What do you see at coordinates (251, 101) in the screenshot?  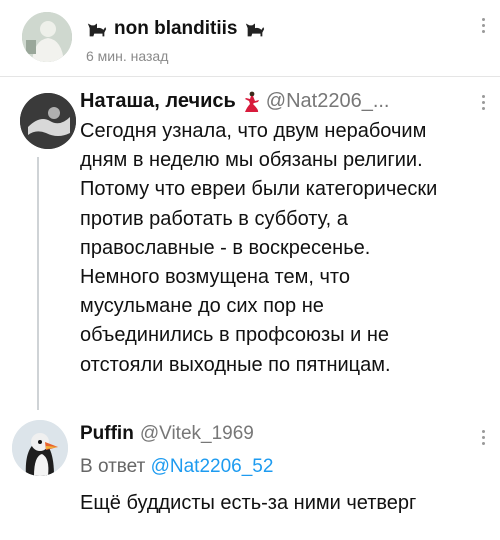 I see `dancer-icon` at bounding box center [251, 101].